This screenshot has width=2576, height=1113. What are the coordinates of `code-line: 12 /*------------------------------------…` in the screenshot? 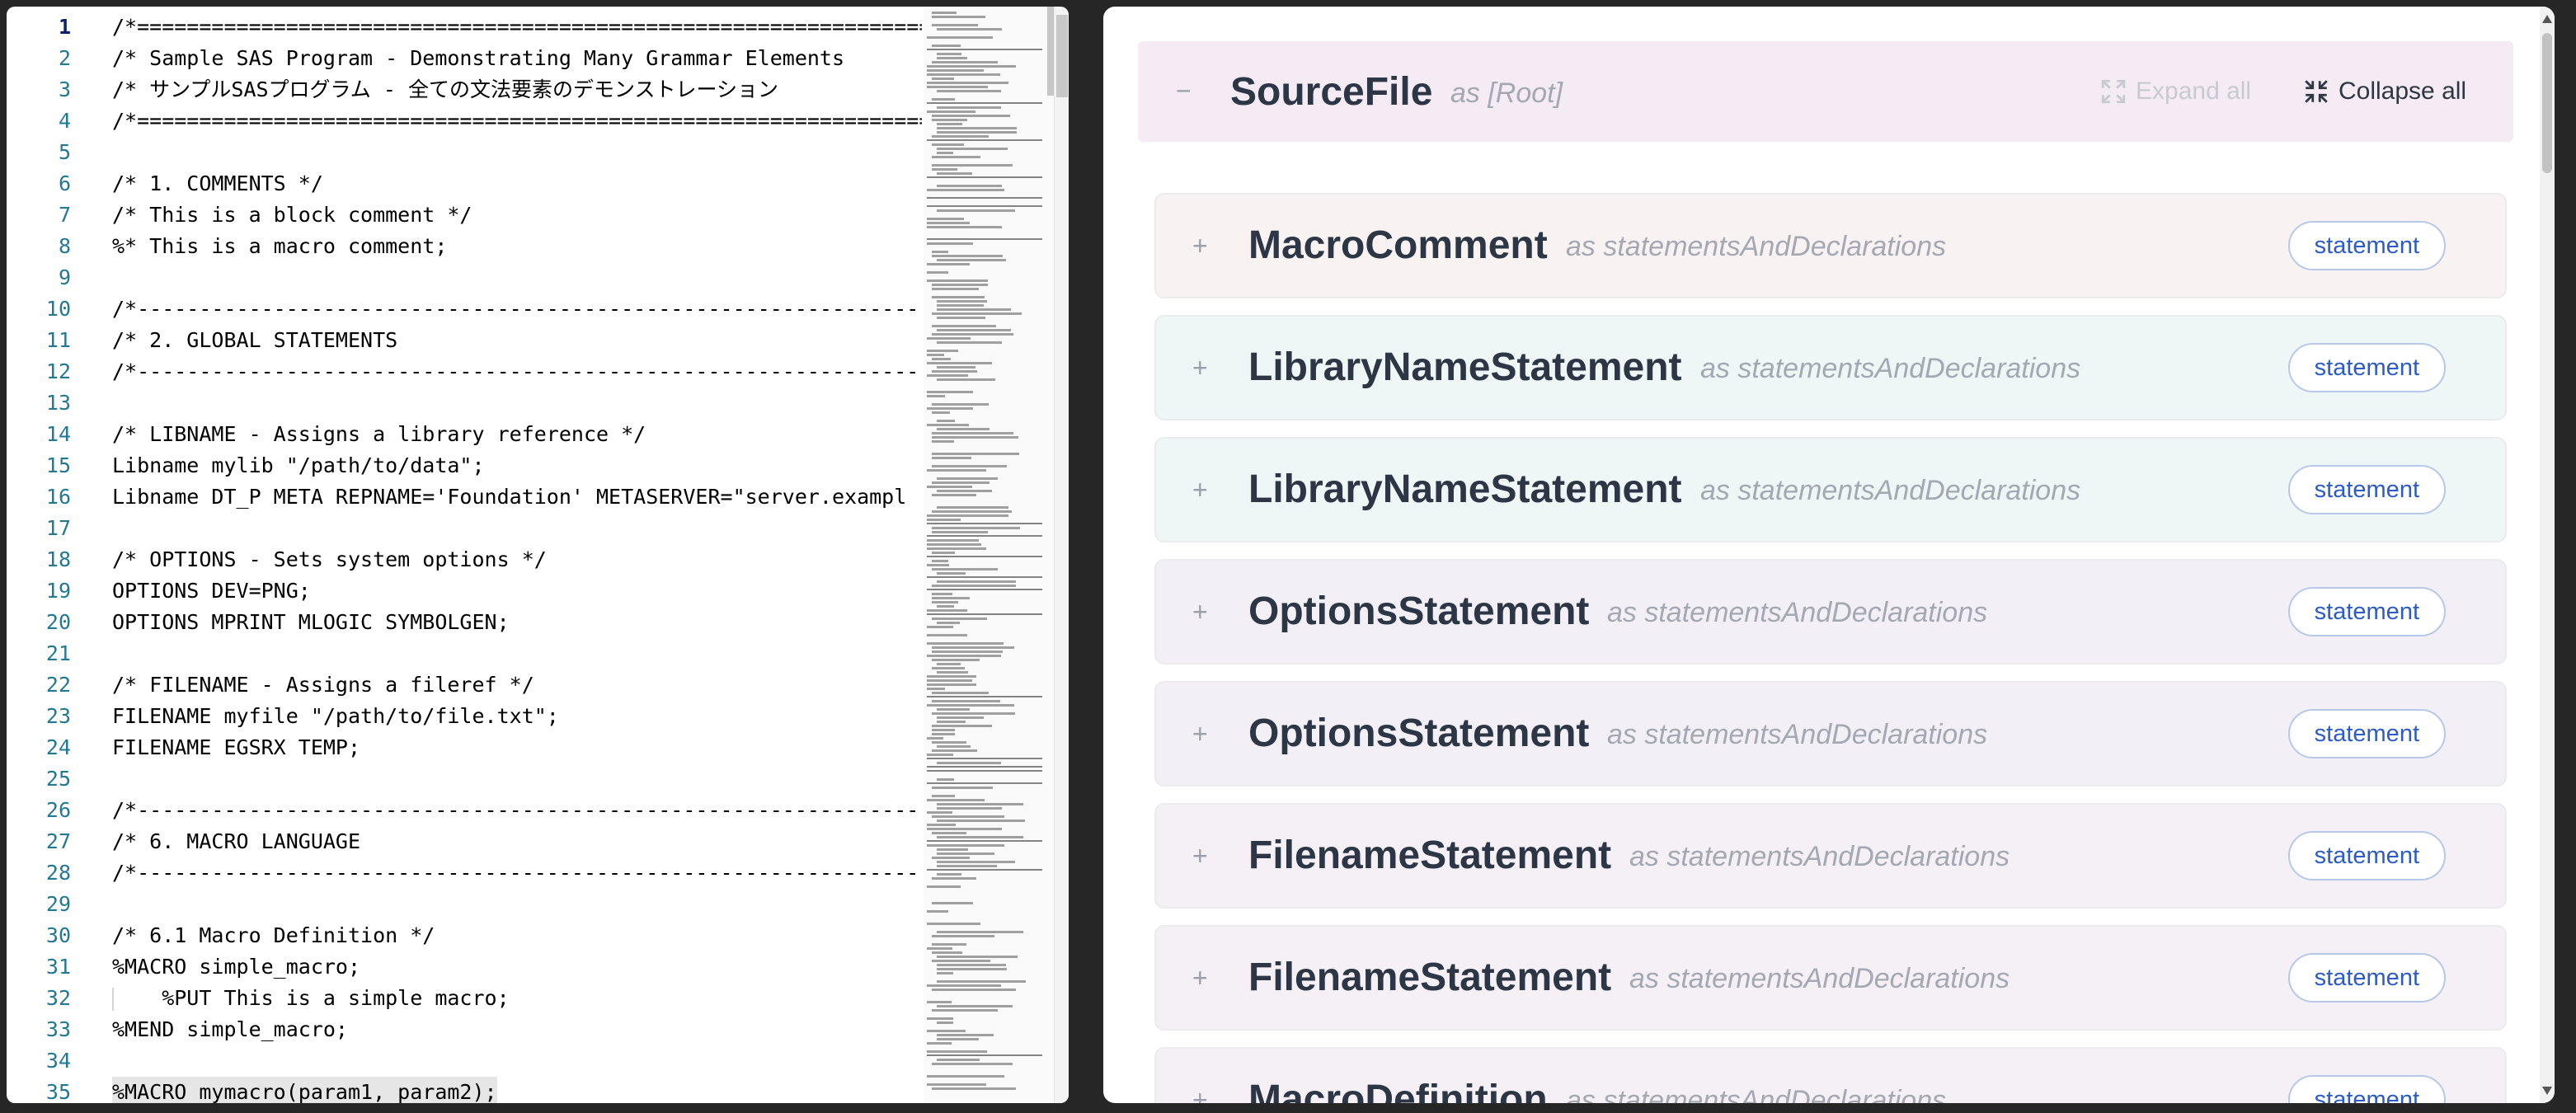 It's located at (464, 371).